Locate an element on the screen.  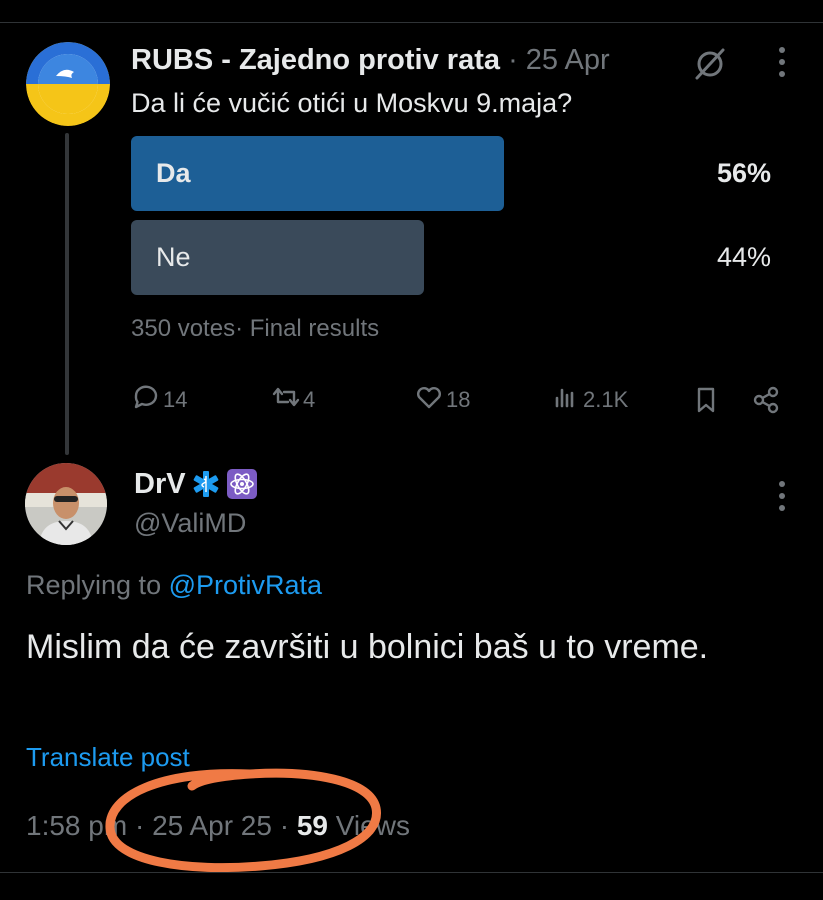
atom-icon is located at coordinates (242, 484).